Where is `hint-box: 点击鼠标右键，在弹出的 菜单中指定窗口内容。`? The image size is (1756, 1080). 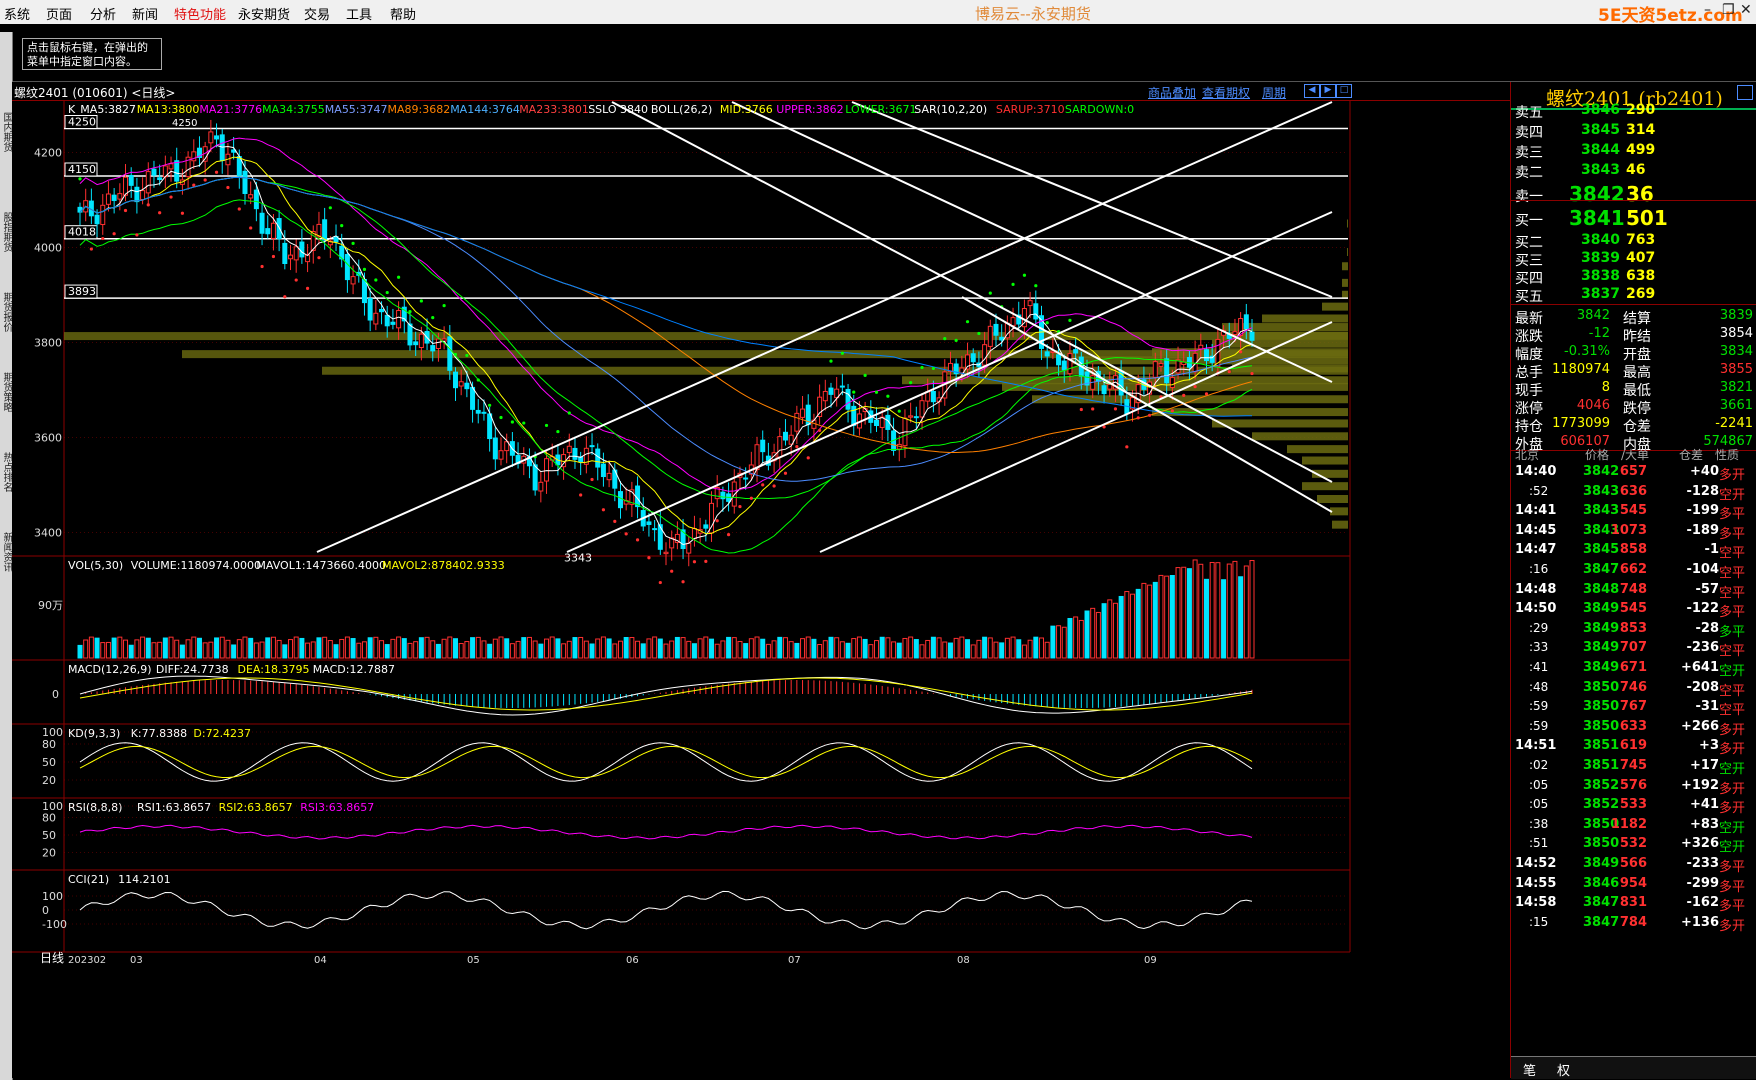
hint-box: 点击鼠标右键，在弹出的 菜单中指定窗口内容。 is located at coordinates (92, 54).